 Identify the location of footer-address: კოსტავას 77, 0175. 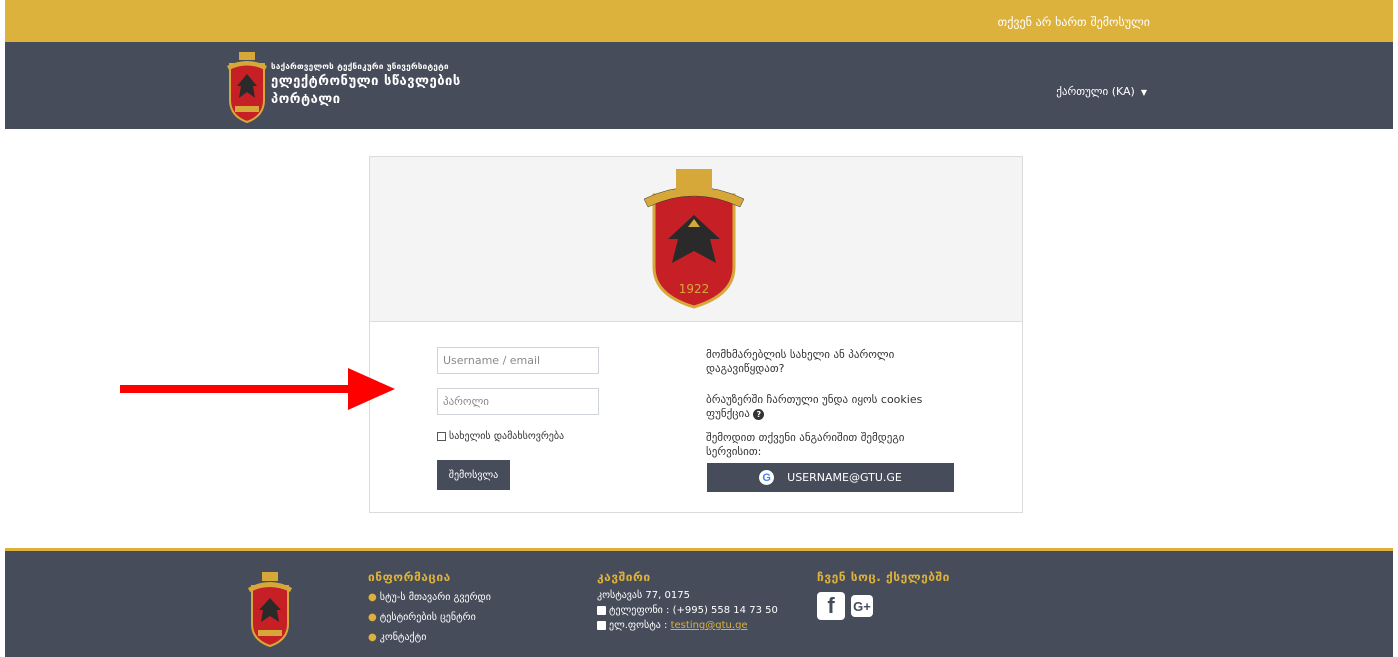
(643, 595).